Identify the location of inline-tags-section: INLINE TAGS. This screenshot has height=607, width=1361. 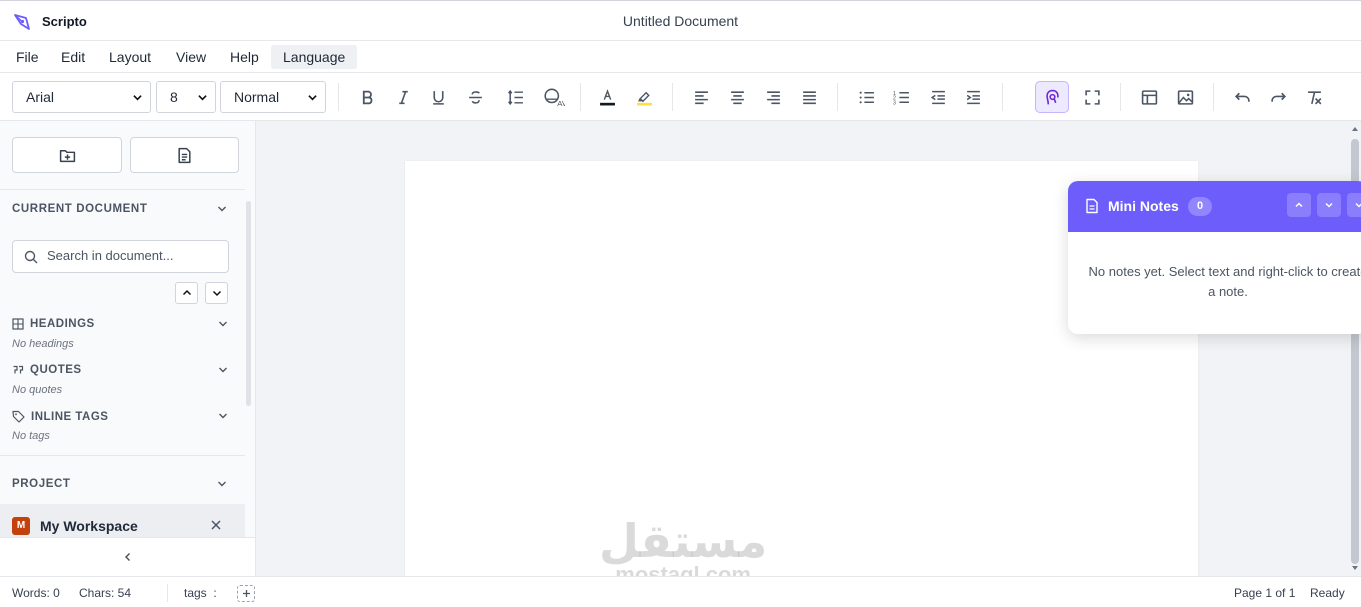
(60, 416).